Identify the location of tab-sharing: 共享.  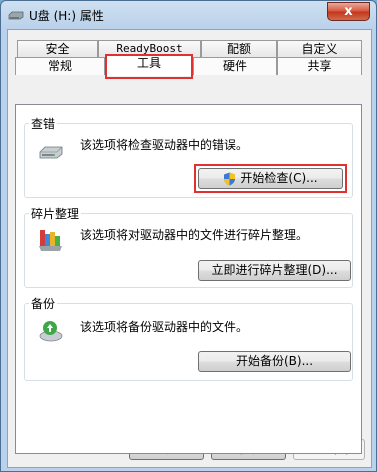
(319, 66).